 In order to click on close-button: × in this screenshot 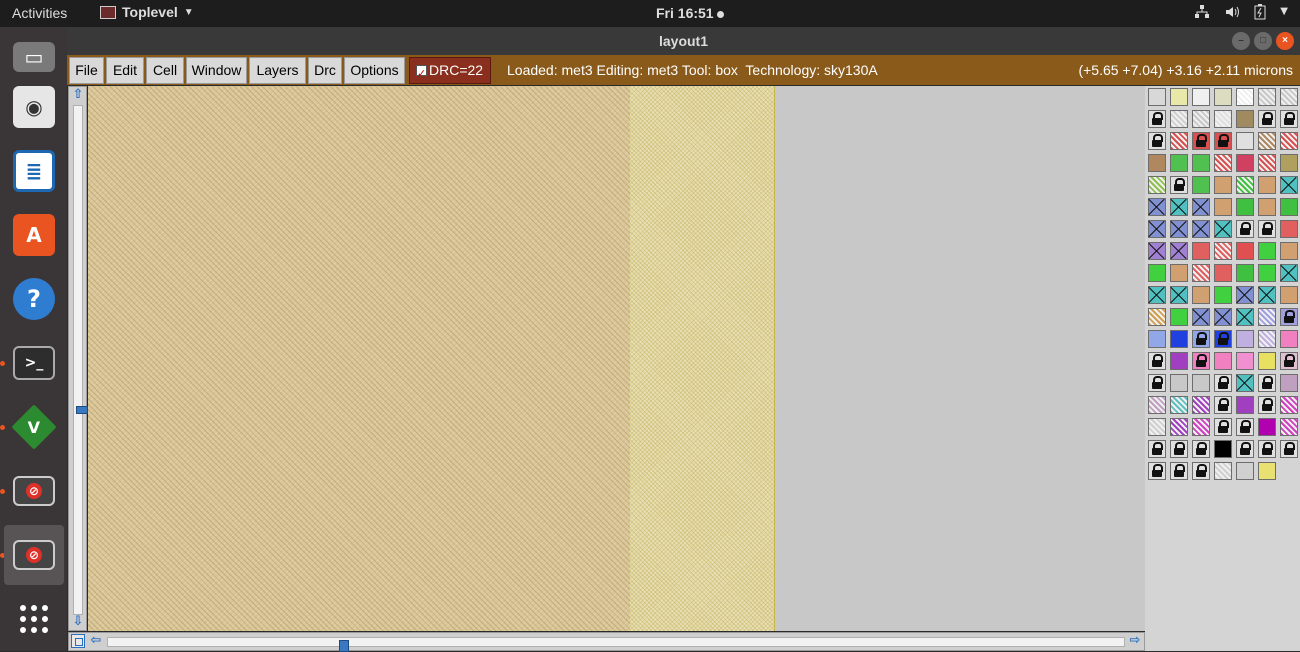, I will do `click(1285, 41)`.